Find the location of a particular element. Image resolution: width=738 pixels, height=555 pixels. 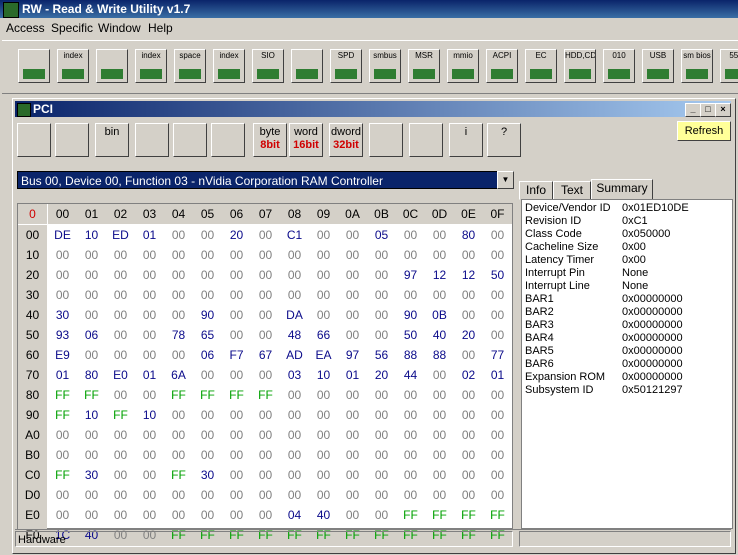

register-cell: DA is located at coordinates (294, 315).